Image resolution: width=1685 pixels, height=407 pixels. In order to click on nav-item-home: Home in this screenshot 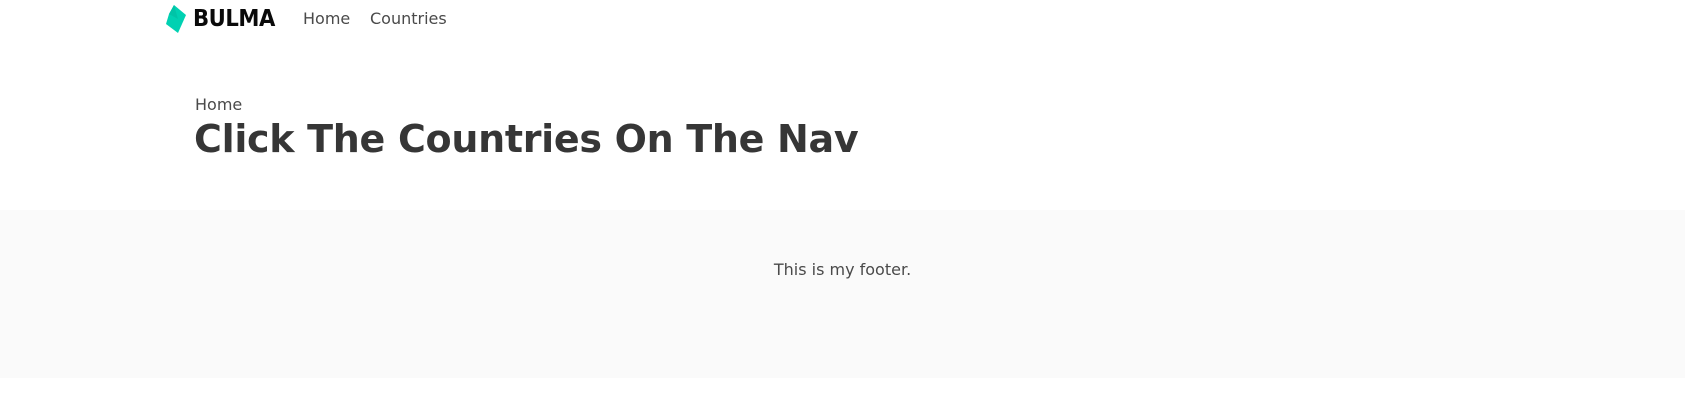, I will do `click(326, 19)`.